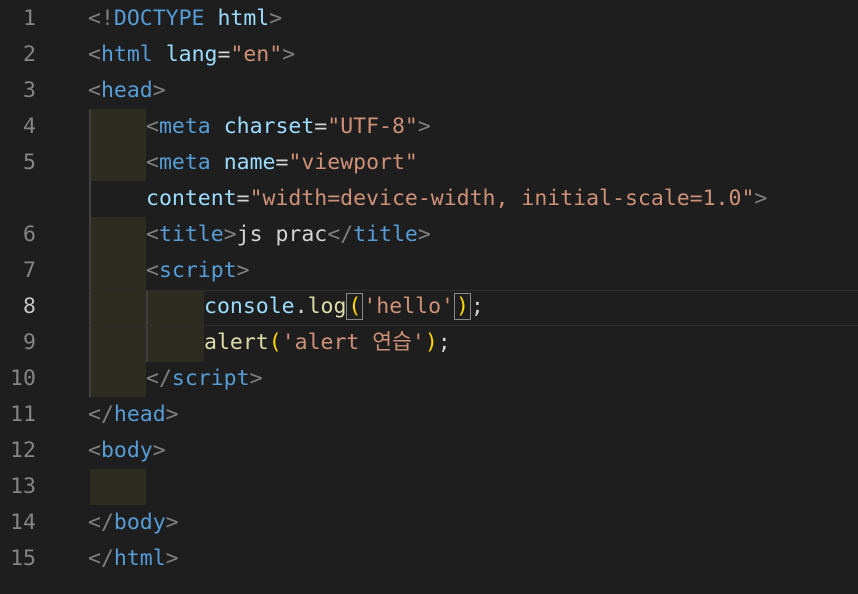  I want to click on code-line: <meta charset="UTF-8">, so click(288, 127).